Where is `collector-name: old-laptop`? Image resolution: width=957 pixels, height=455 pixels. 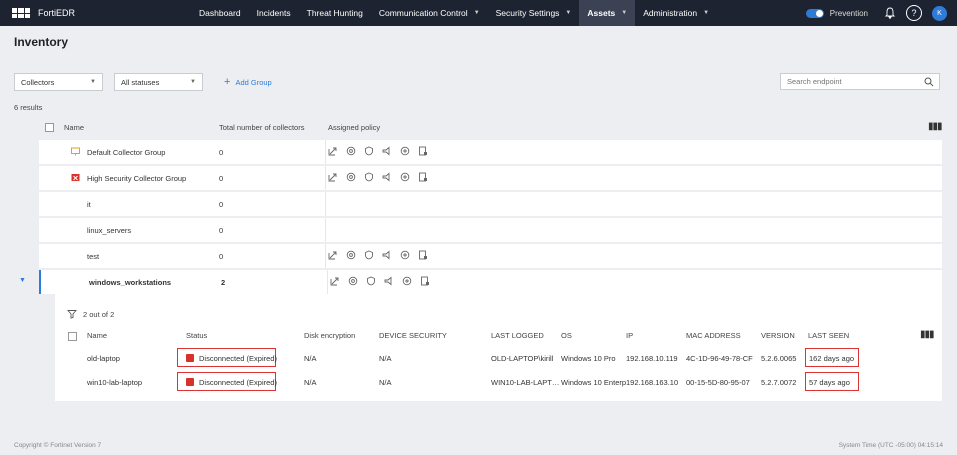 collector-name: old-laptop is located at coordinates (103, 358).